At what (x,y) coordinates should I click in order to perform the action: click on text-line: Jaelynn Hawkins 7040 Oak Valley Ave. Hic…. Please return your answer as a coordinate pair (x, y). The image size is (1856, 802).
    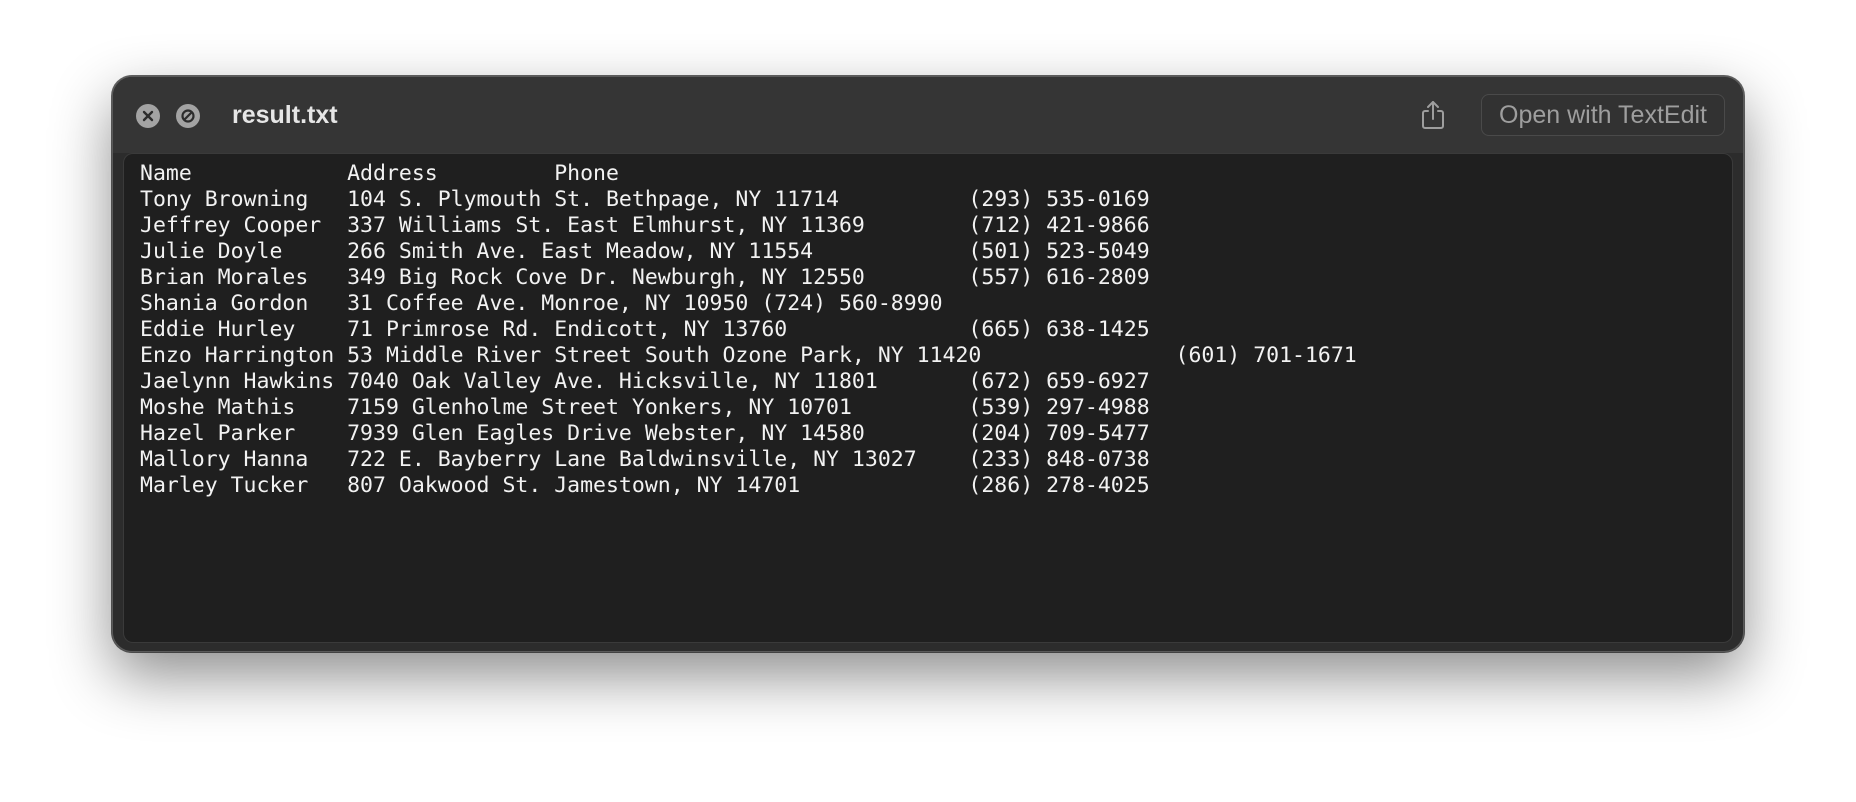
    Looking at the image, I should click on (645, 381).